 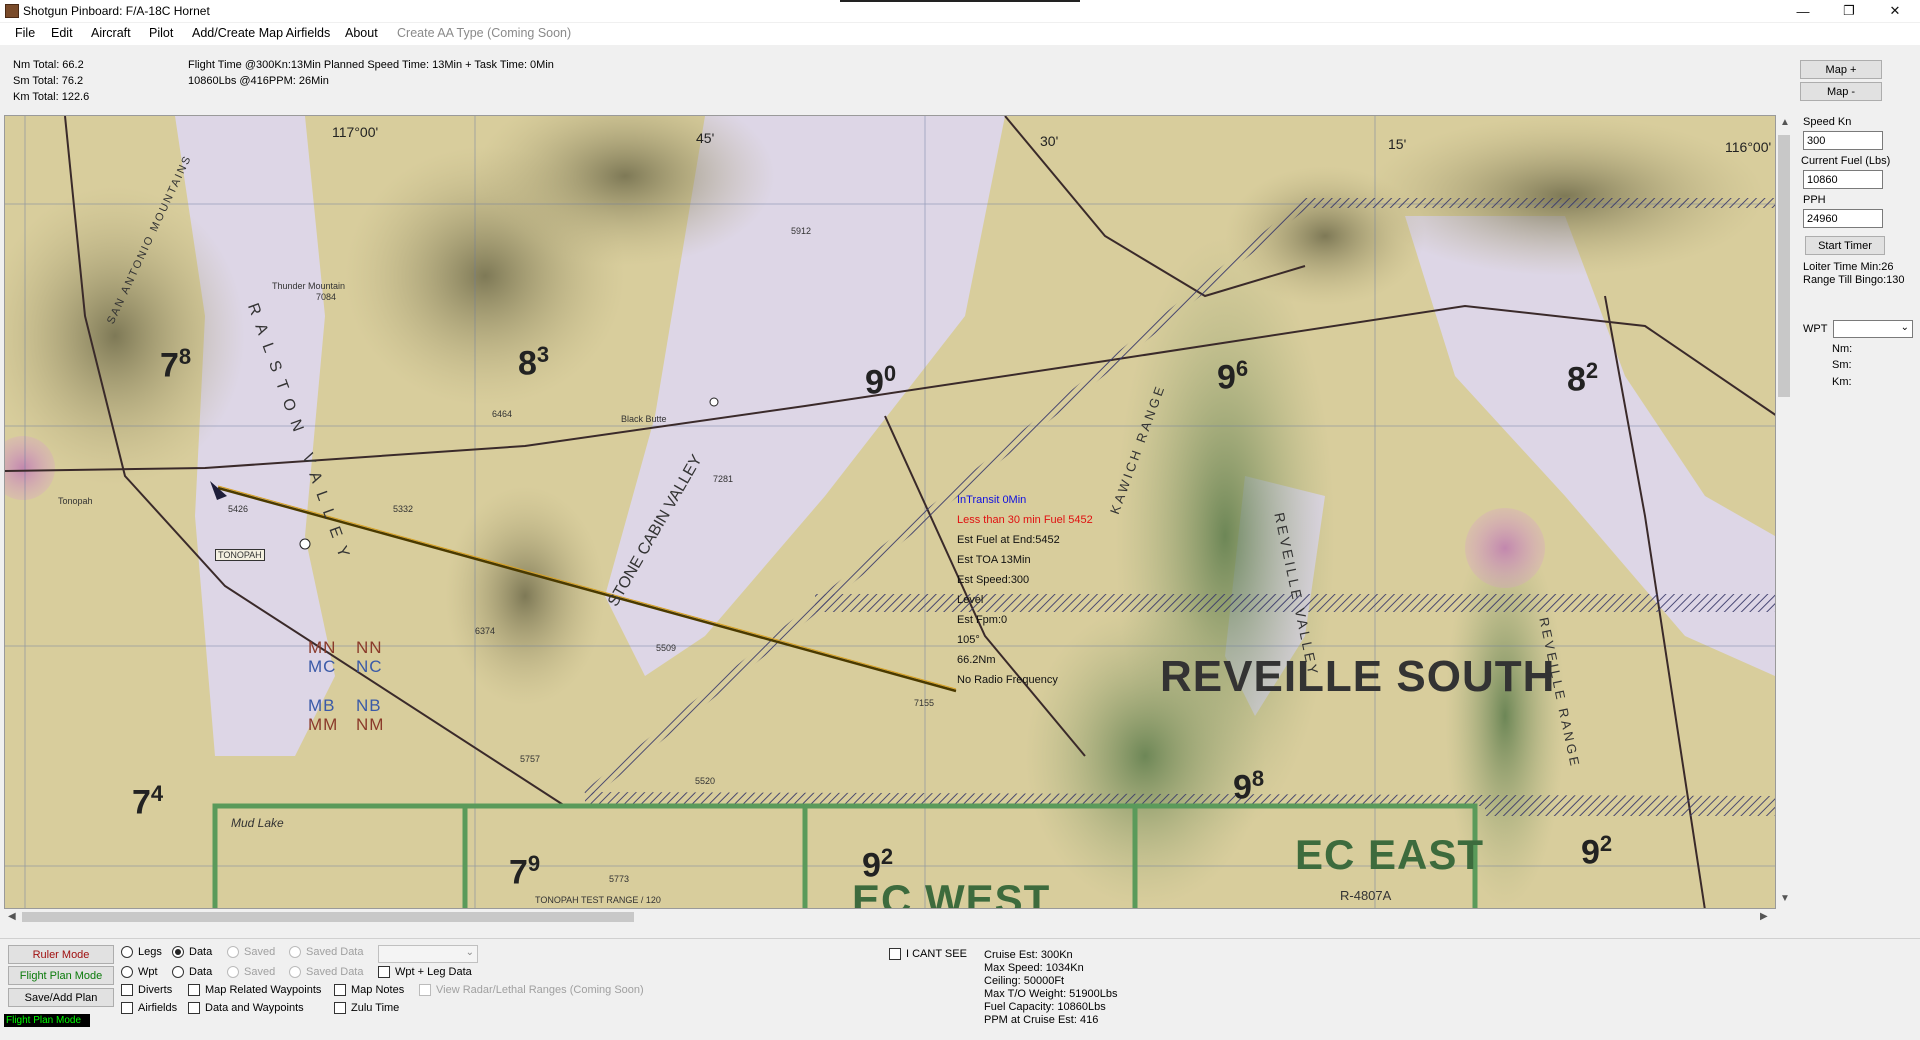 I want to click on coord-label: 30', so click(x=1049, y=141).